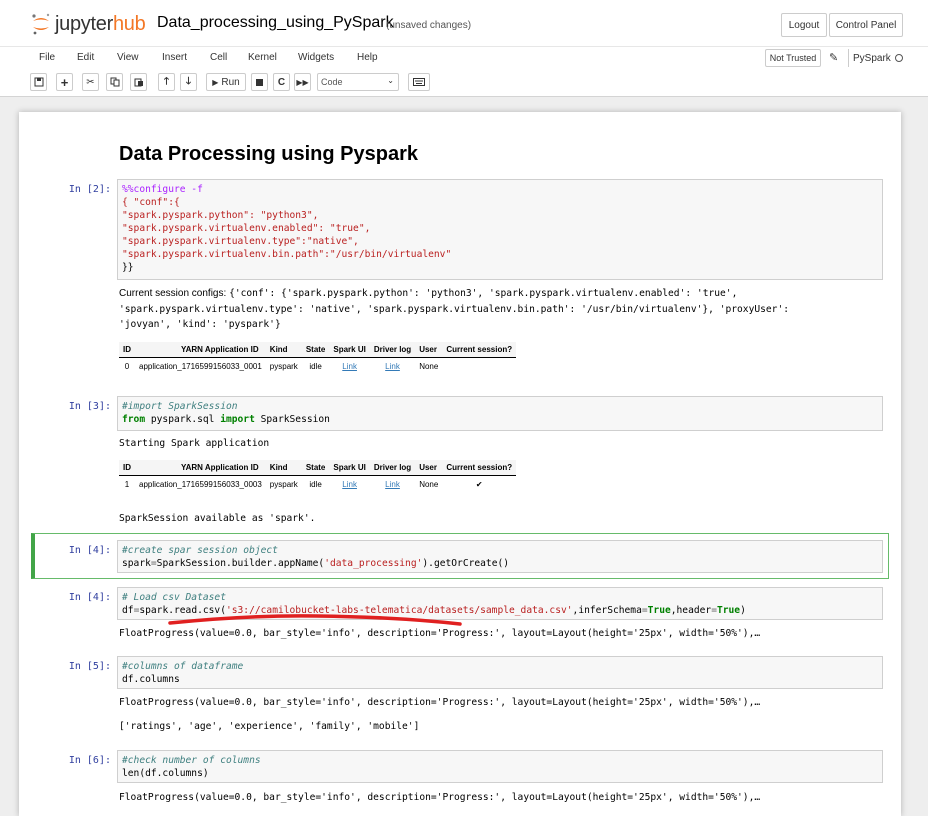 The height and width of the screenshot is (816, 928). Describe the element at coordinates (793, 58) in the screenshot. I see `not-trusted-button: Not Trusted` at that location.